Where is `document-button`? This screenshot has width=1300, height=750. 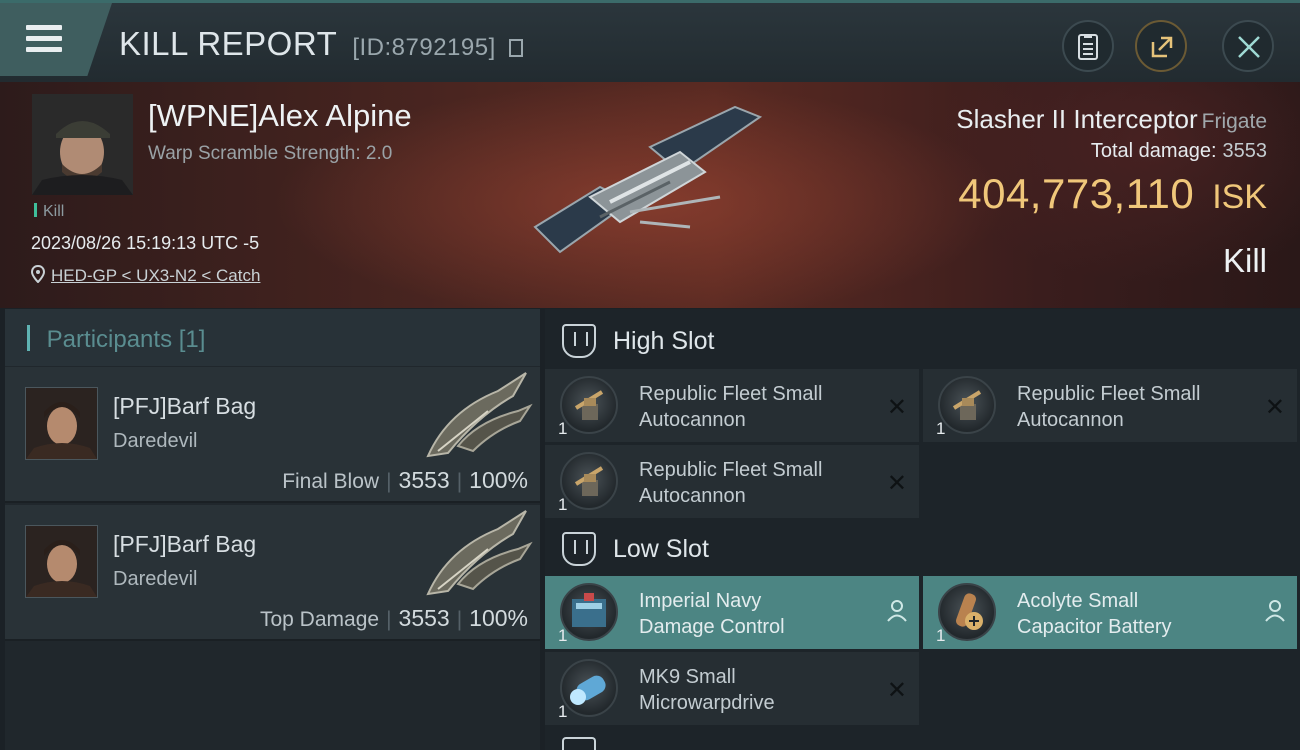 document-button is located at coordinates (1088, 46).